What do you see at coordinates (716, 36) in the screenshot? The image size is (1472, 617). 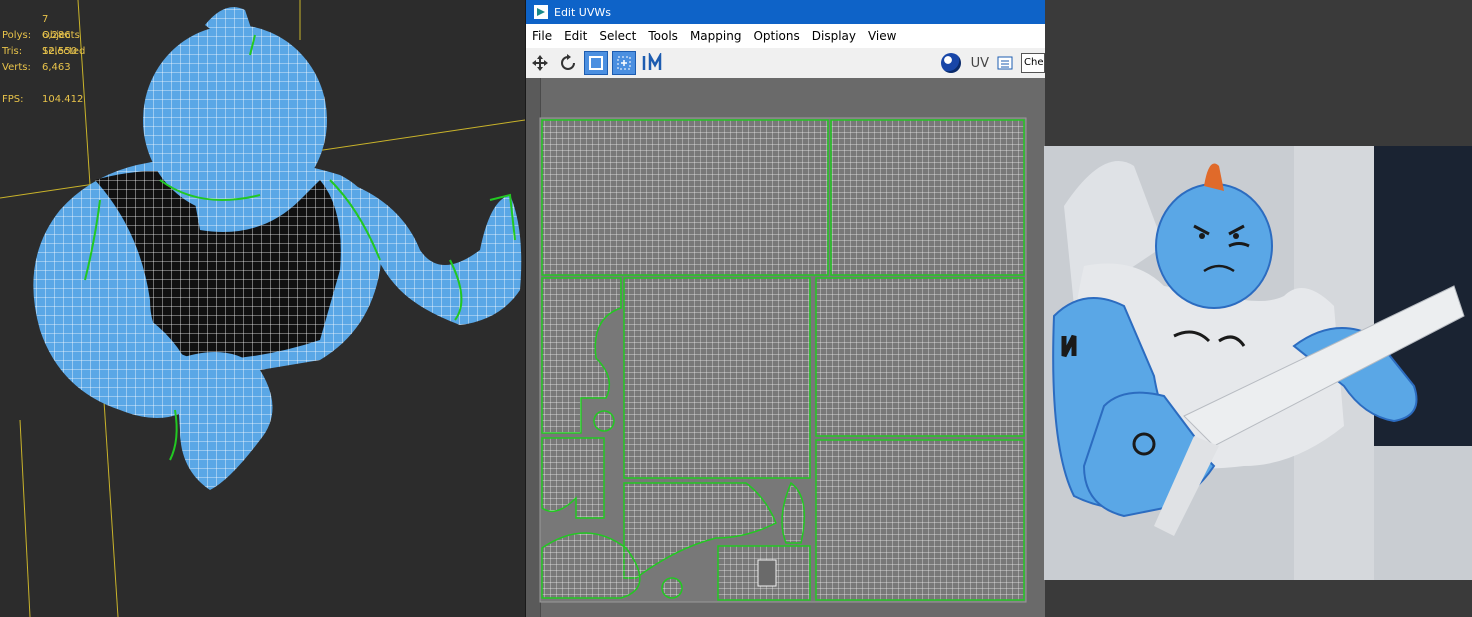 I see `menu-mapping: Mapping` at bounding box center [716, 36].